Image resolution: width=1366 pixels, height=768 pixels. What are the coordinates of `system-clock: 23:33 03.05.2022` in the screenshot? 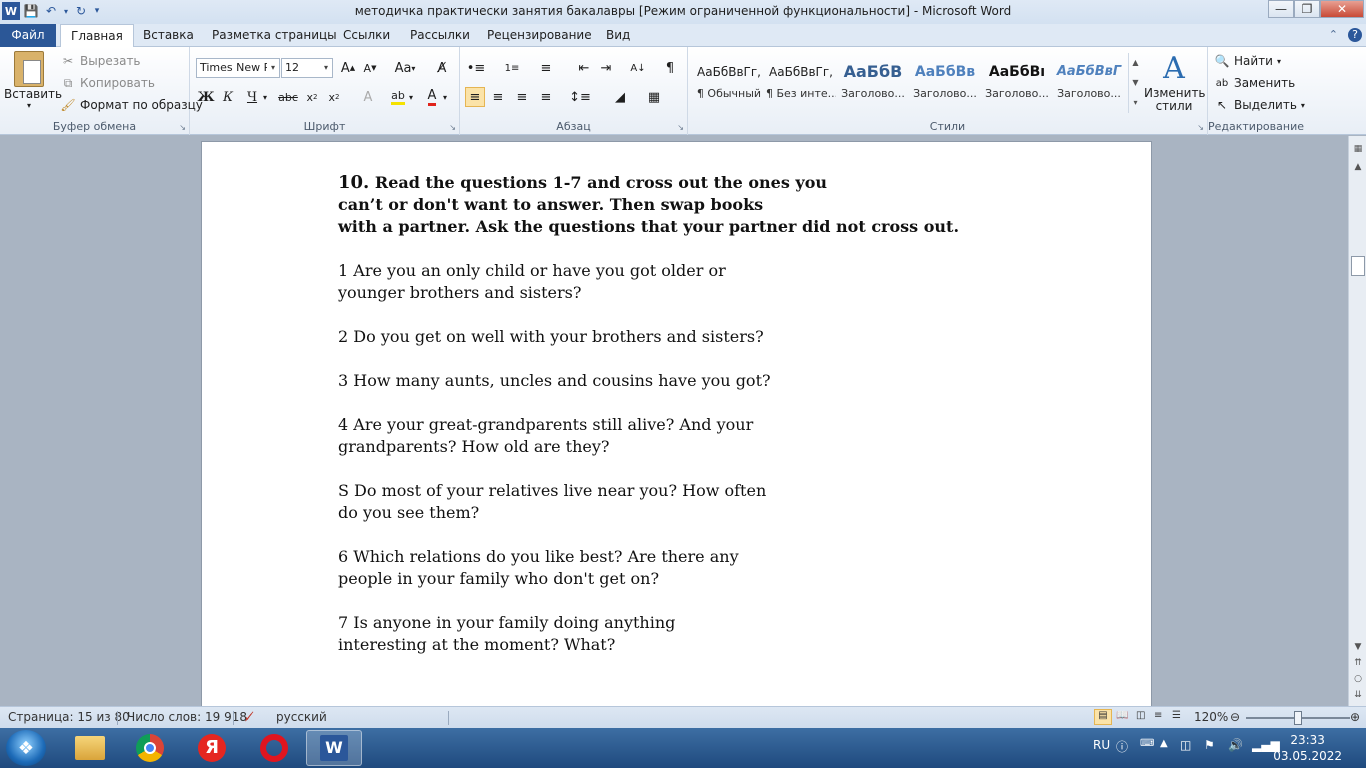 It's located at (1307, 748).